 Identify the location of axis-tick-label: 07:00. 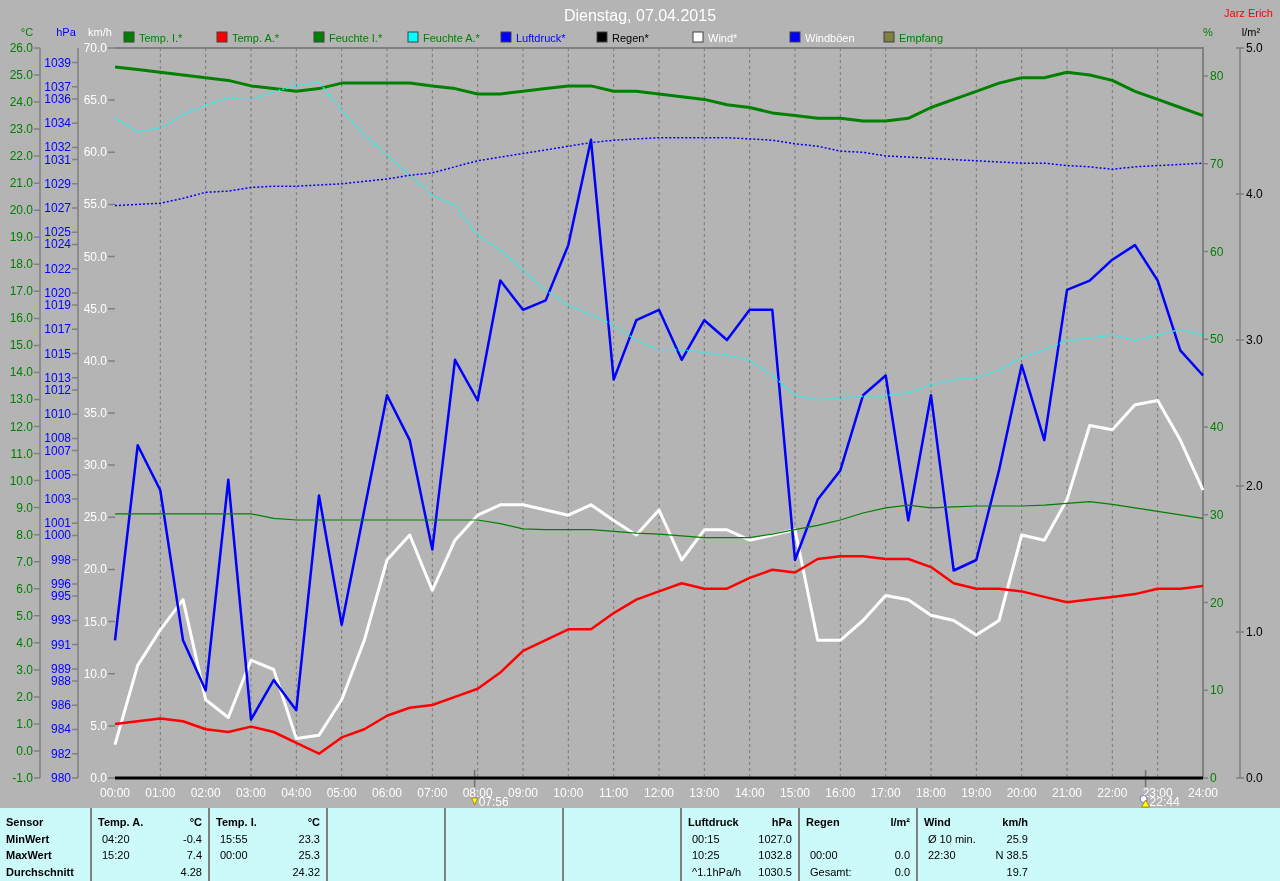
(432, 793).